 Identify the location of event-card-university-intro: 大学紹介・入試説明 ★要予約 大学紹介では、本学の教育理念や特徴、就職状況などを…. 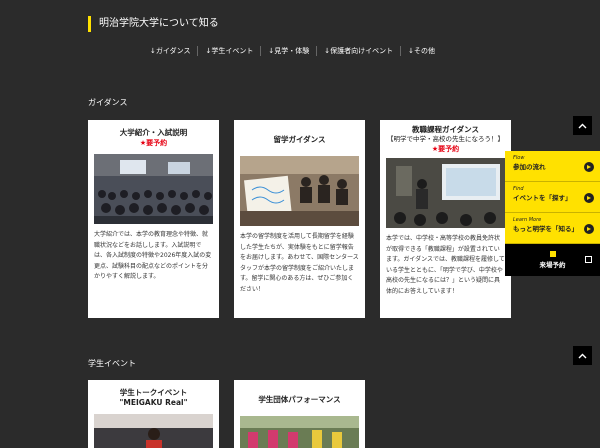
(153, 219).